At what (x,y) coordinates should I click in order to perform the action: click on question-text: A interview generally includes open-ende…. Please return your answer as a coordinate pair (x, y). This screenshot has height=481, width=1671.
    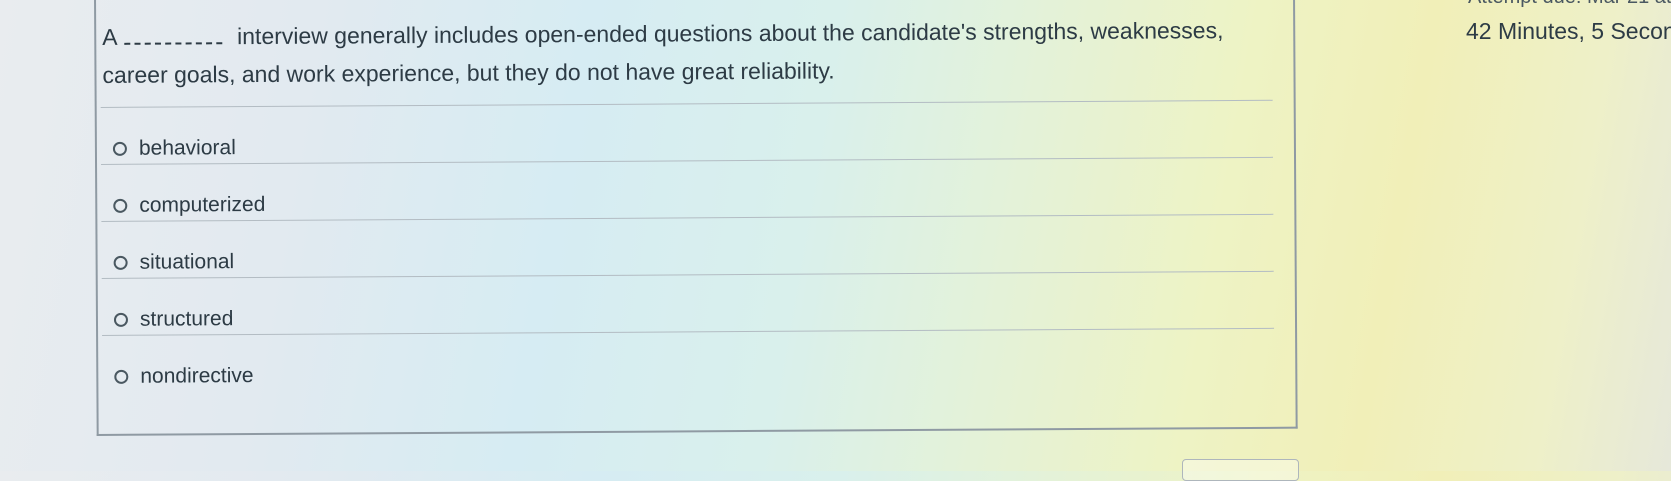
    Looking at the image, I should click on (667, 52).